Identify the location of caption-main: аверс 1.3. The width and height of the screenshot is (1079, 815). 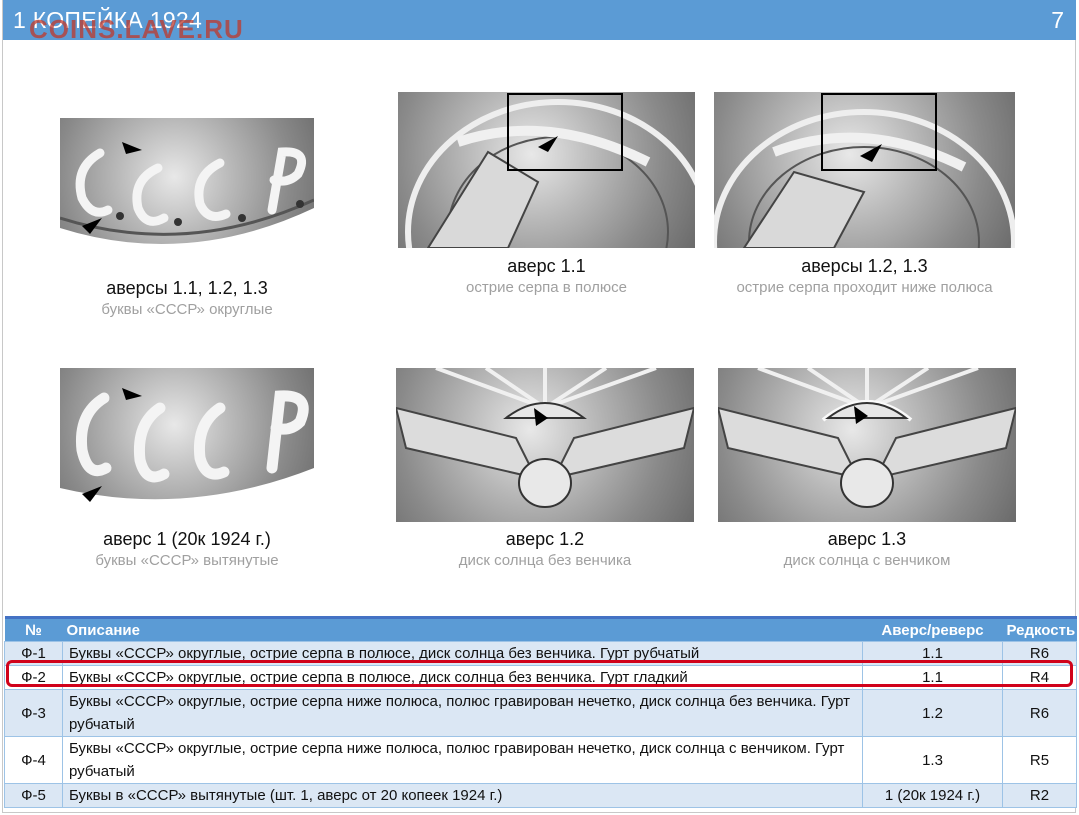
(867, 539).